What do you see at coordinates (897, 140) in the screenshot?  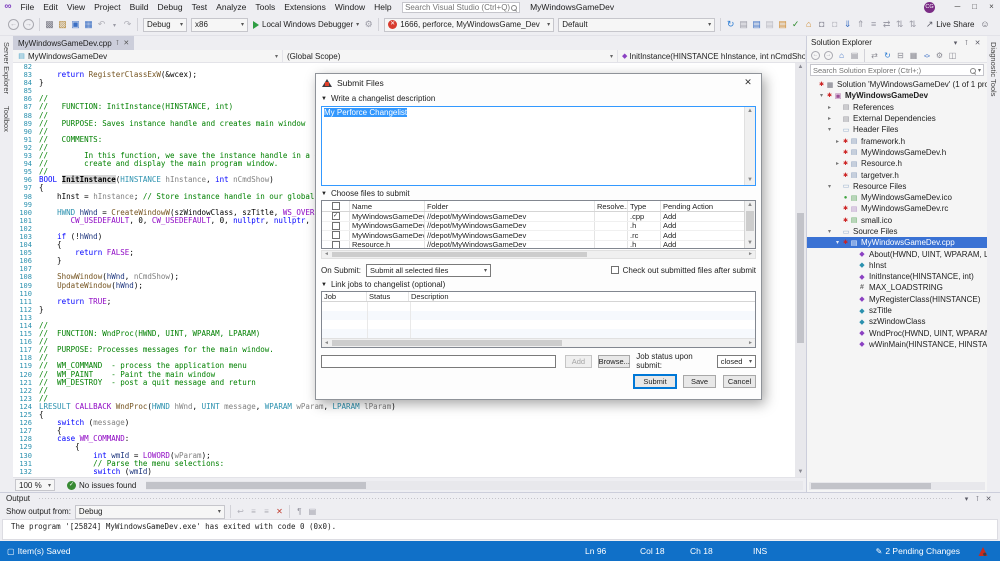 I see `tree-item: ▸✱ framework.h` at bounding box center [897, 140].